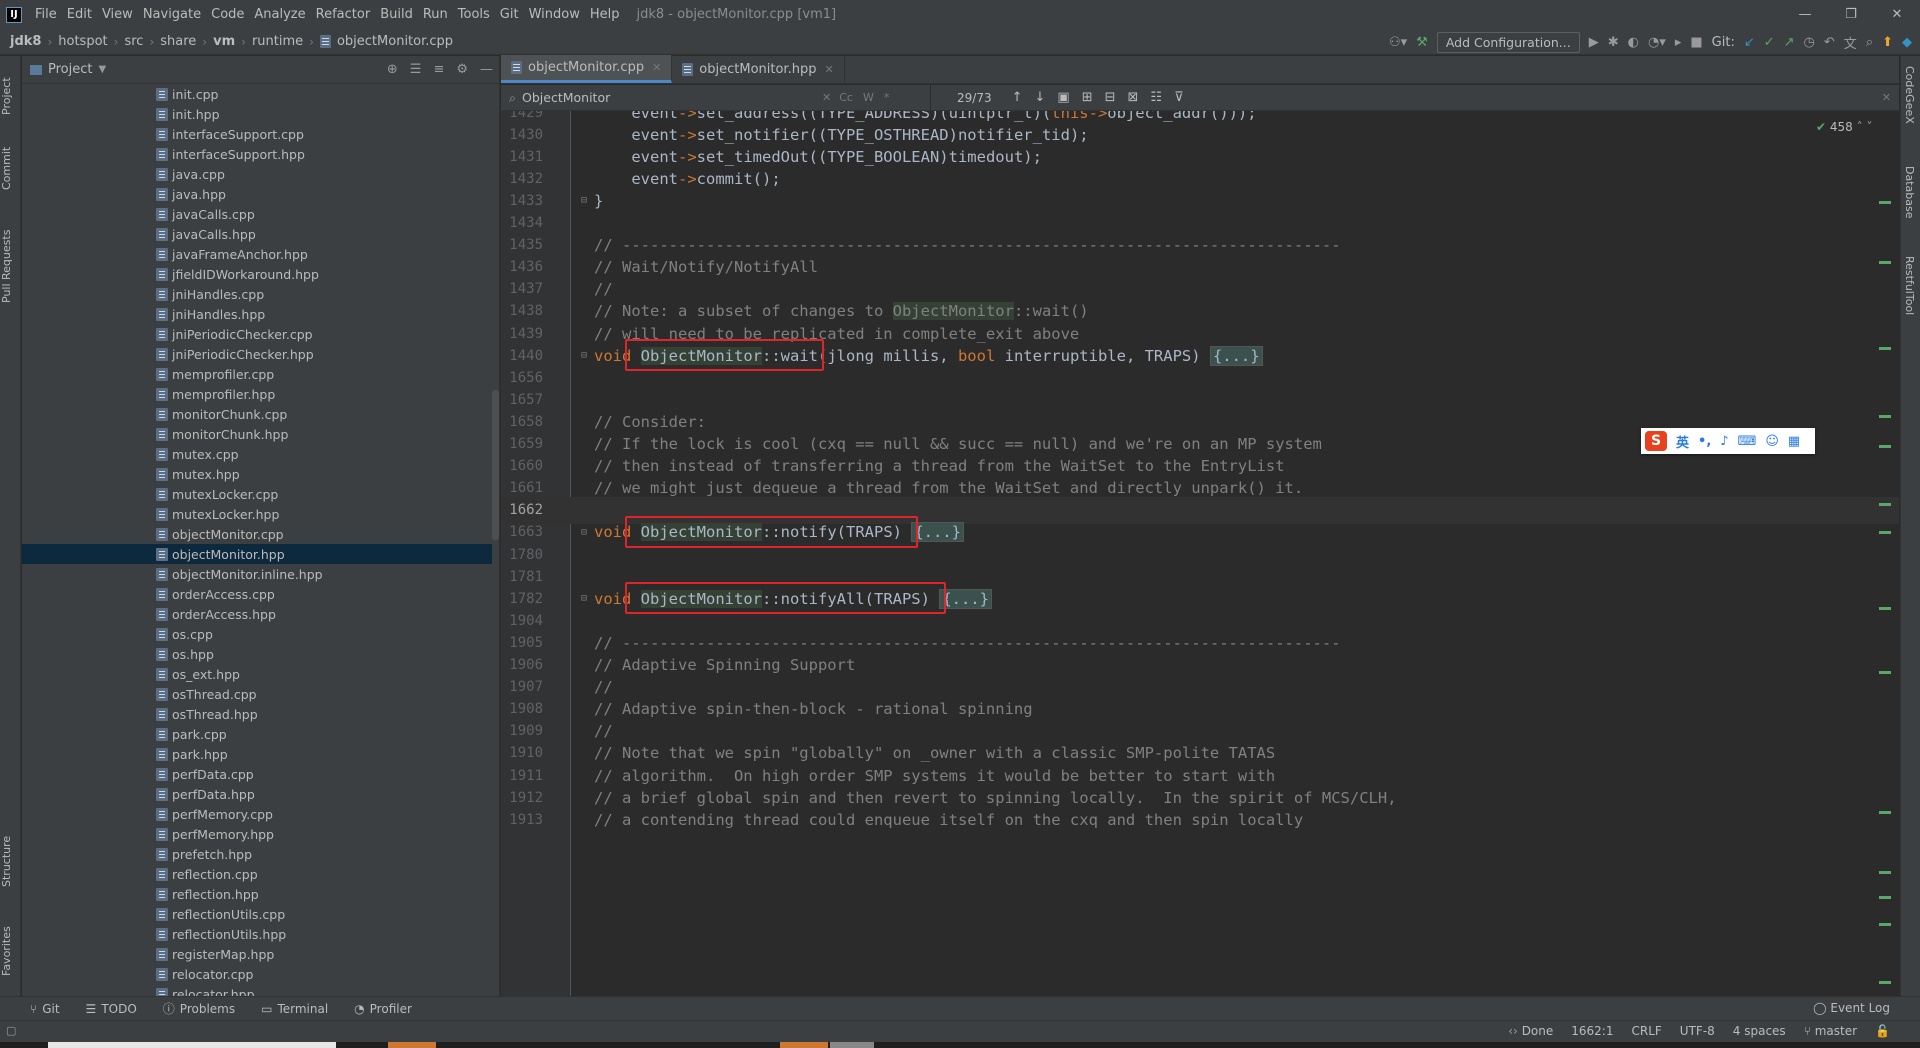 Image resolution: width=1920 pixels, height=1048 pixels. I want to click on pull-requests-tool-tab: Pull Requests, so click(10, 266).